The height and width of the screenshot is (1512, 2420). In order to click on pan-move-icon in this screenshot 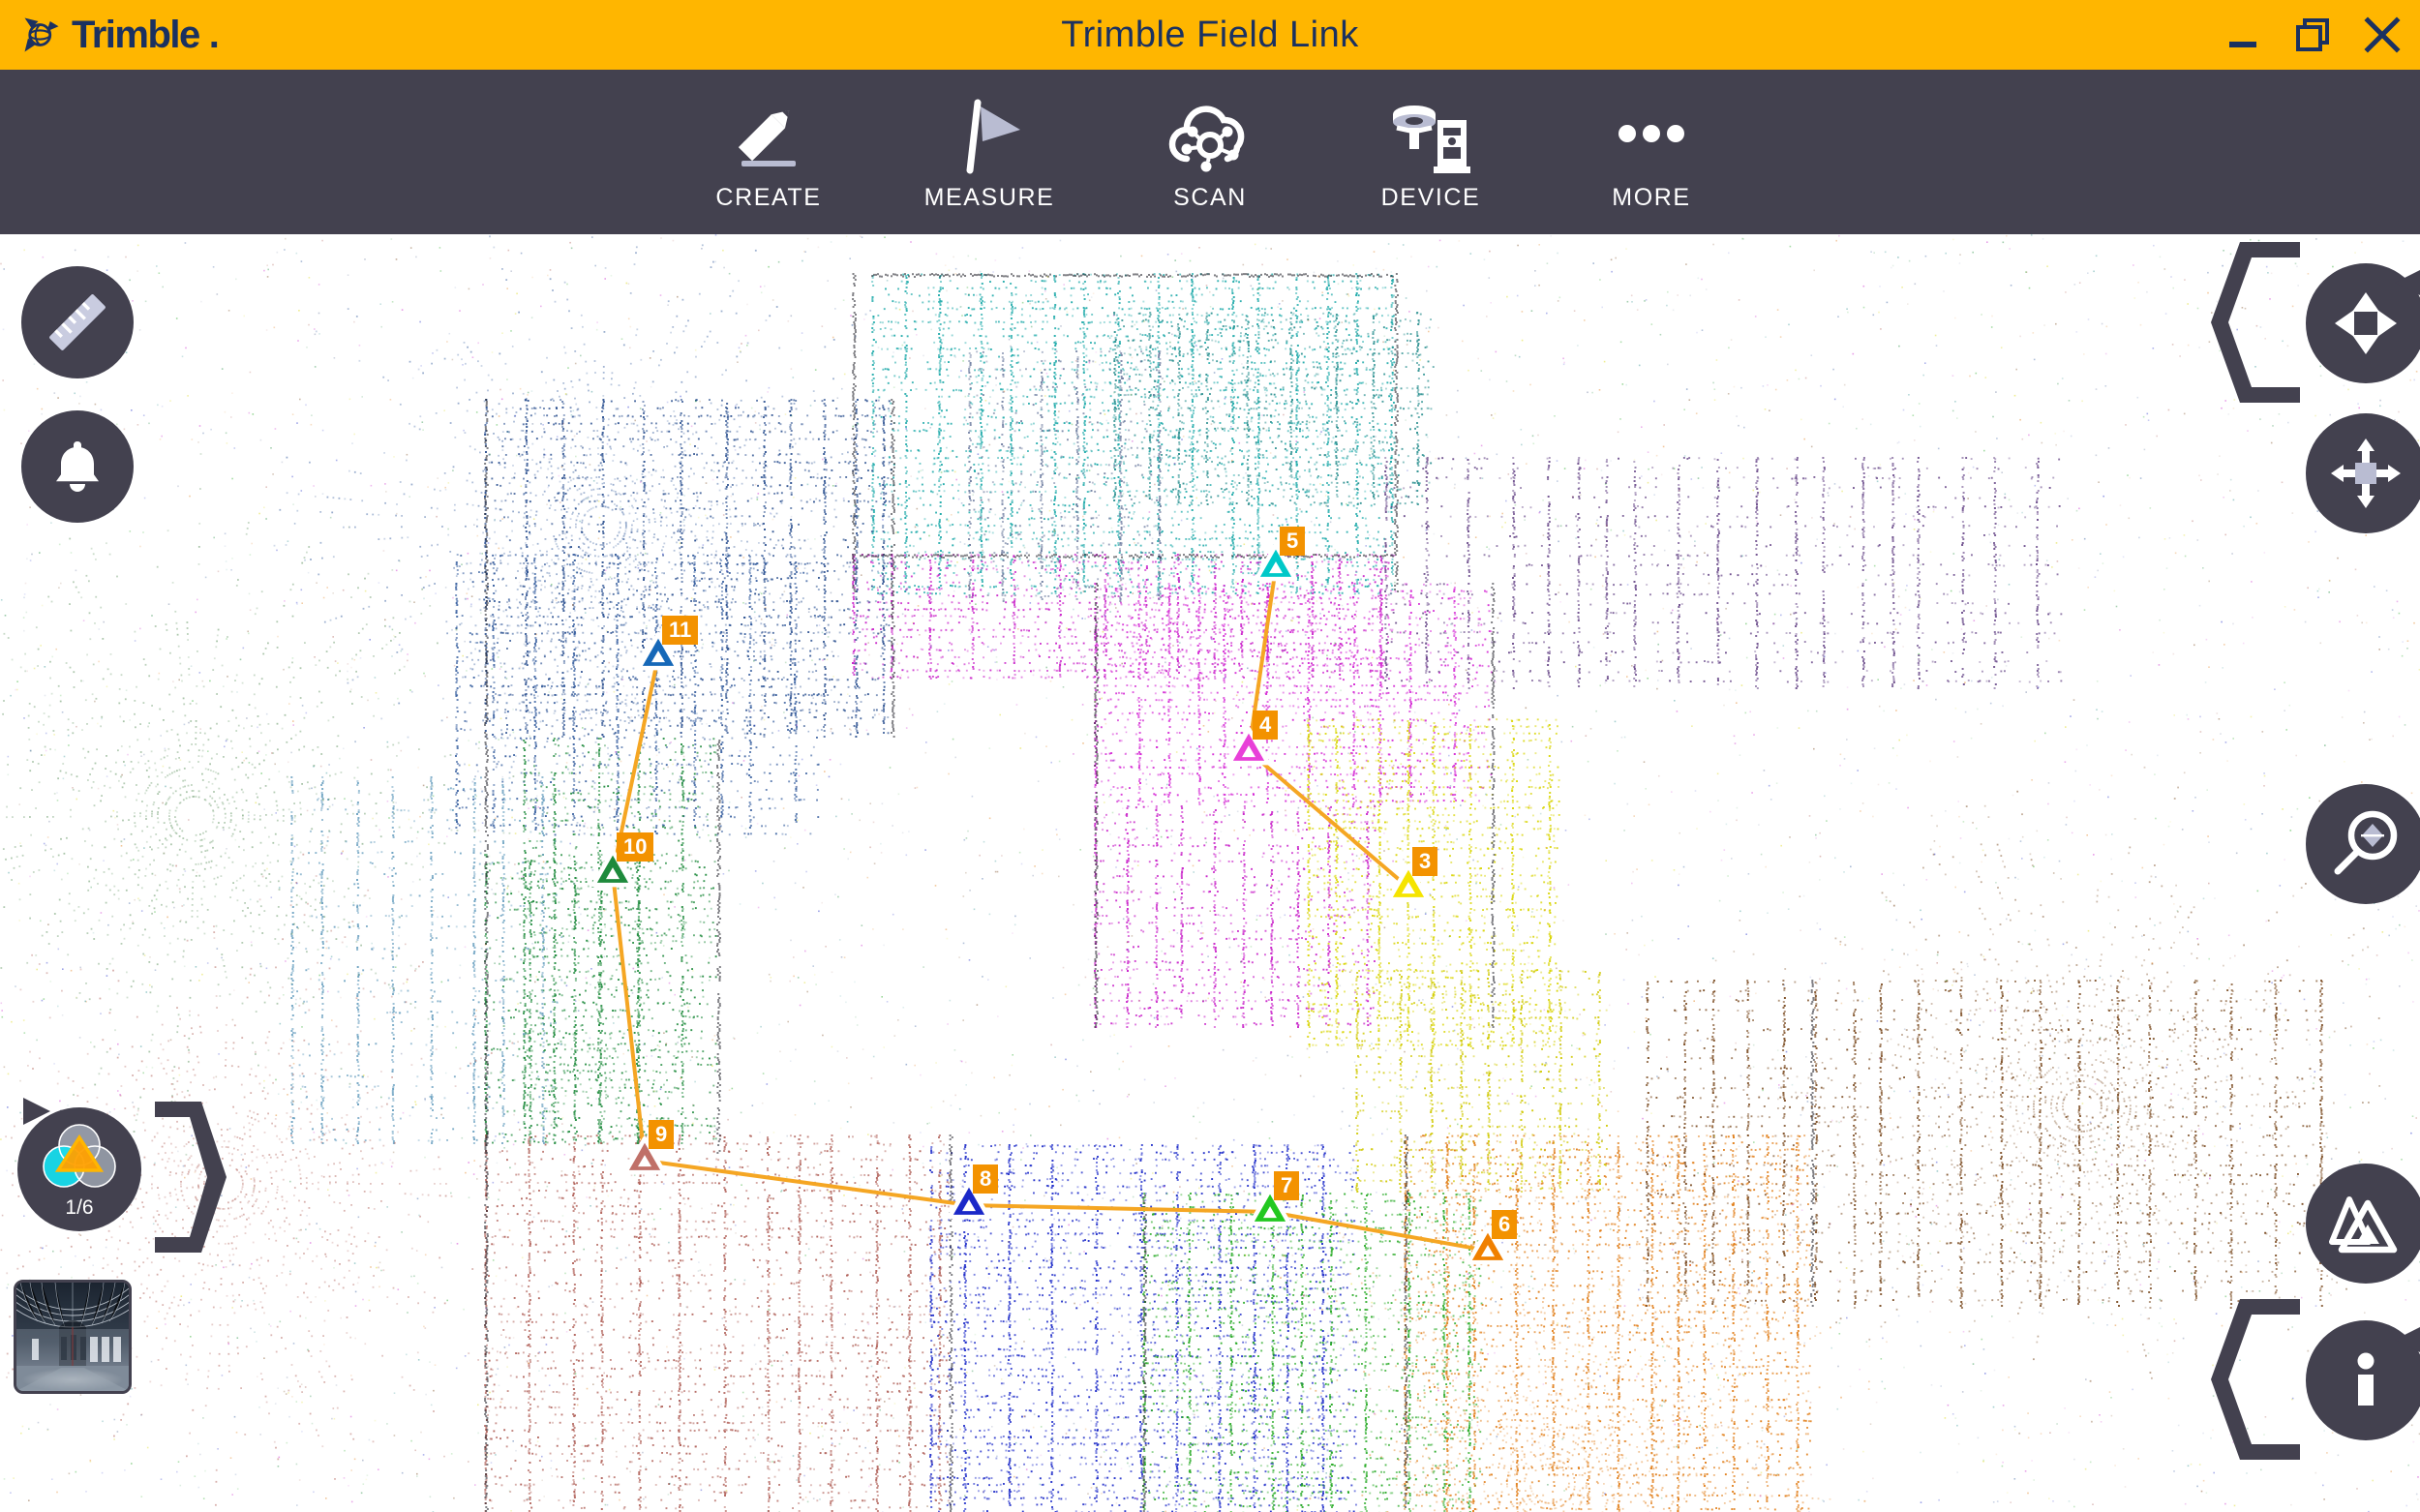, I will do `click(2366, 473)`.